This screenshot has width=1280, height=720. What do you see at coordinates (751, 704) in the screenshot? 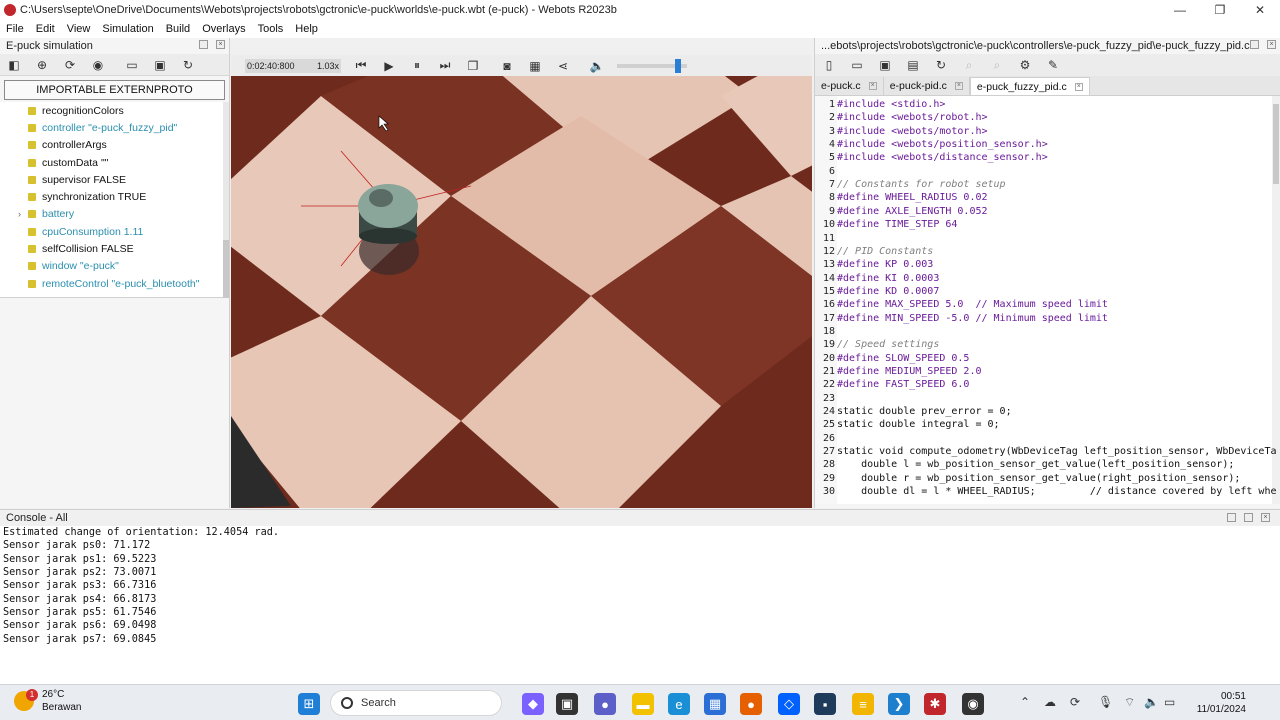
I see `firefox-icon: ●` at bounding box center [751, 704].